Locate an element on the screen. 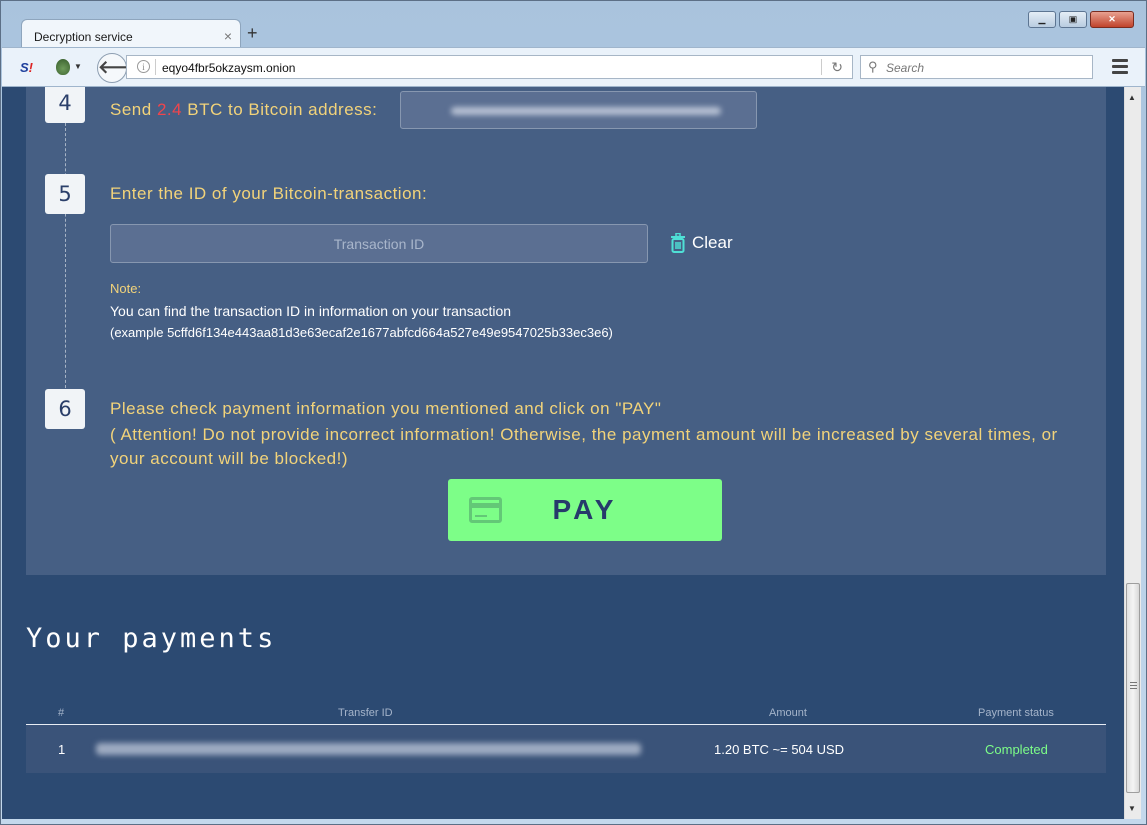  tor-onion-icon is located at coordinates (63, 67).